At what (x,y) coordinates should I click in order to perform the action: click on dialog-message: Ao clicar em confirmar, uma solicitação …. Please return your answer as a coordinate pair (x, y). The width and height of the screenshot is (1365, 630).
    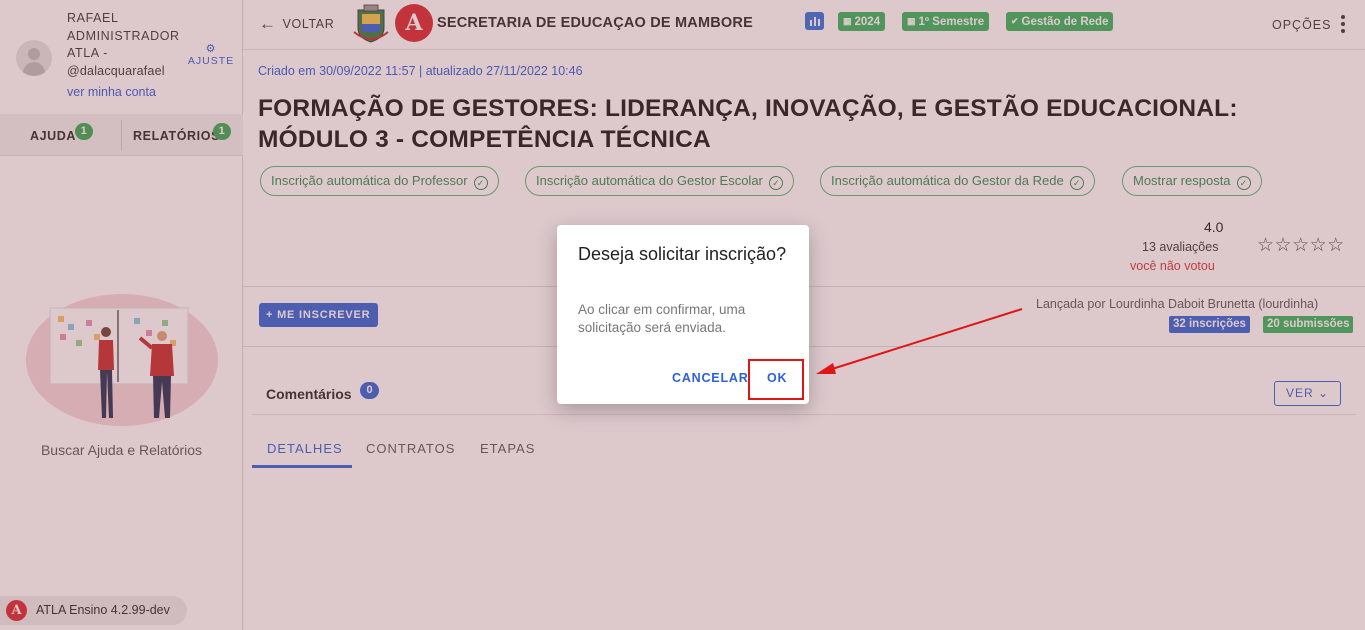
    Looking at the image, I should click on (662, 318).